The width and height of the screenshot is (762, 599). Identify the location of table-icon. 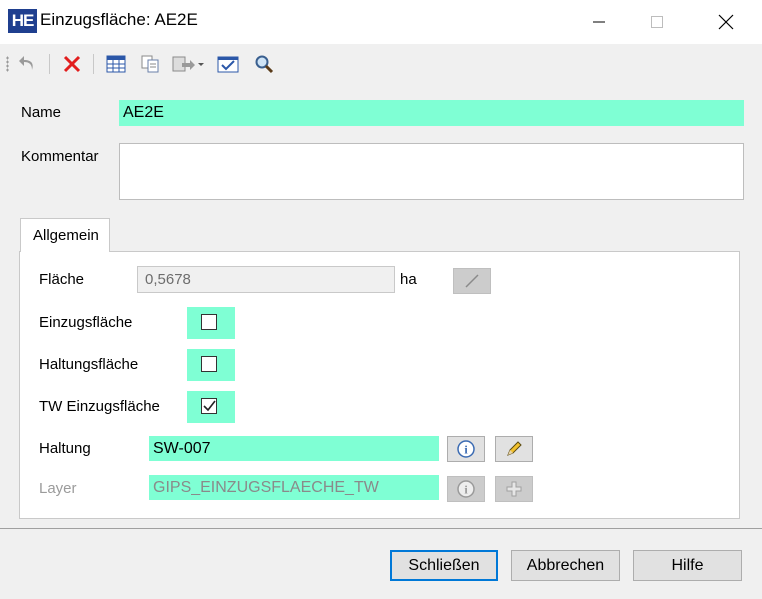
(116, 64).